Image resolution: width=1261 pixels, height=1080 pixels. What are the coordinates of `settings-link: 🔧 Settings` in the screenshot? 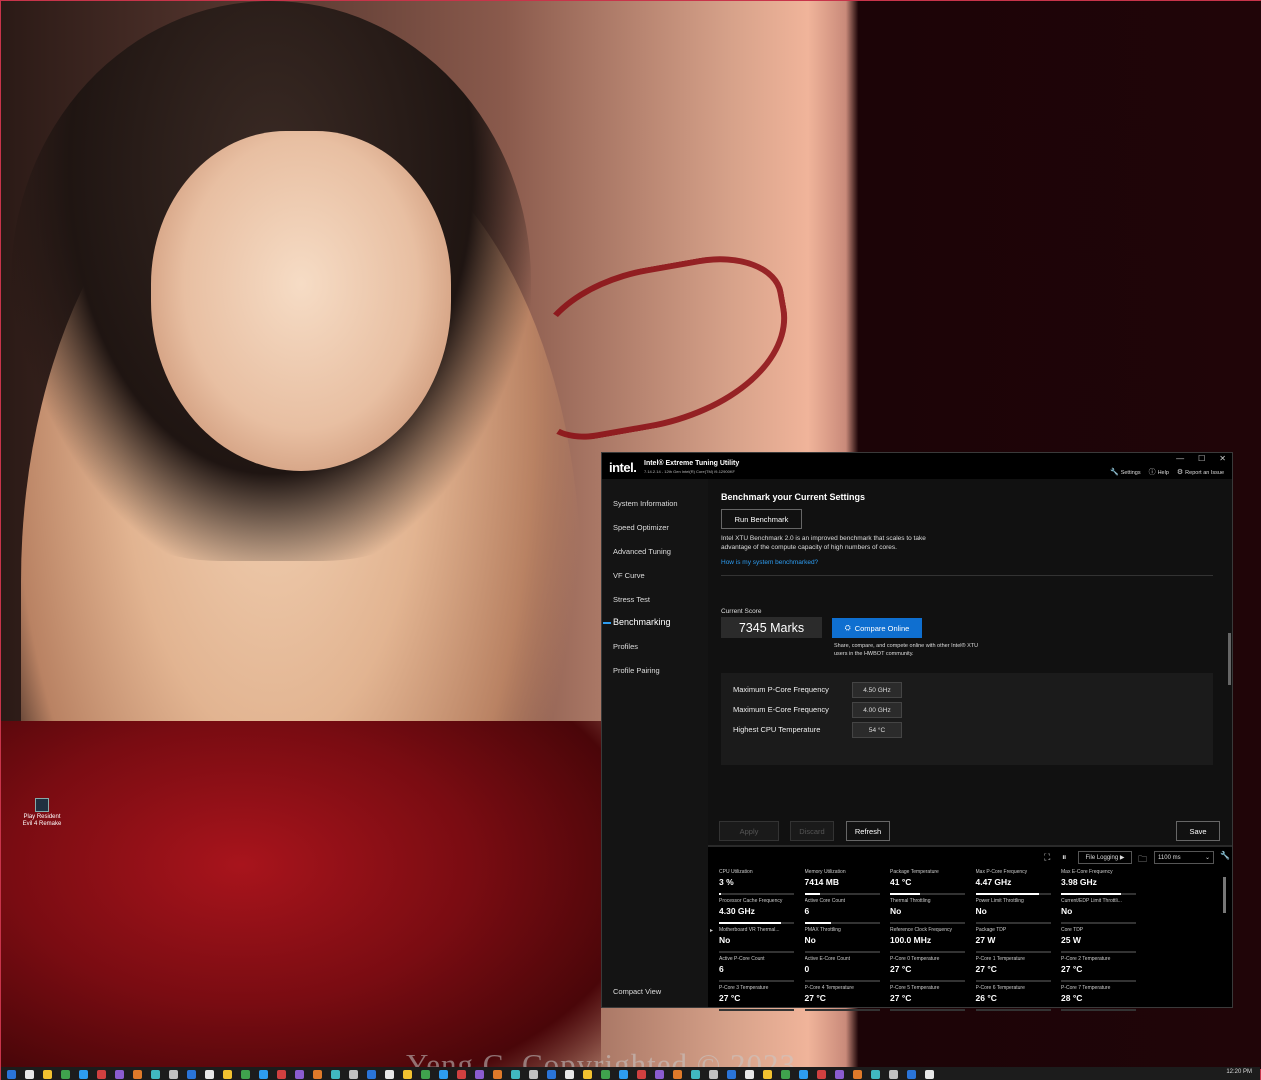 It's located at (1125, 472).